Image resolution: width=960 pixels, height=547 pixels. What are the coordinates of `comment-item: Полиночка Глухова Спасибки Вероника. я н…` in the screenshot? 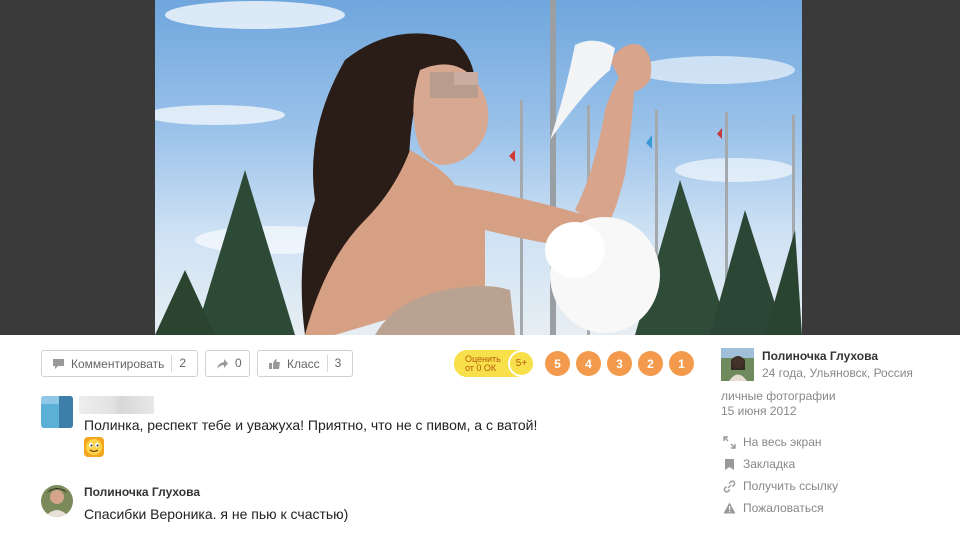 It's located at (351, 505).